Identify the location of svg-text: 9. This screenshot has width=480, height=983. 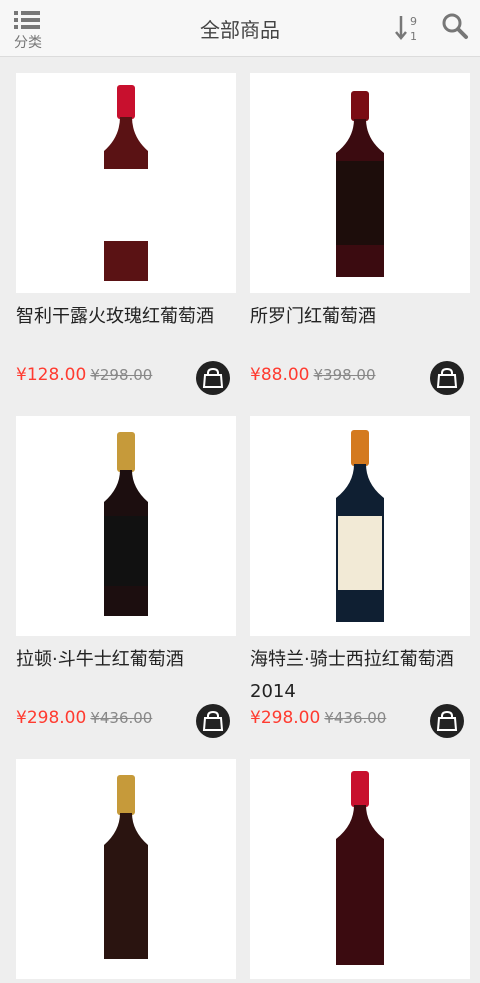
(413, 21).